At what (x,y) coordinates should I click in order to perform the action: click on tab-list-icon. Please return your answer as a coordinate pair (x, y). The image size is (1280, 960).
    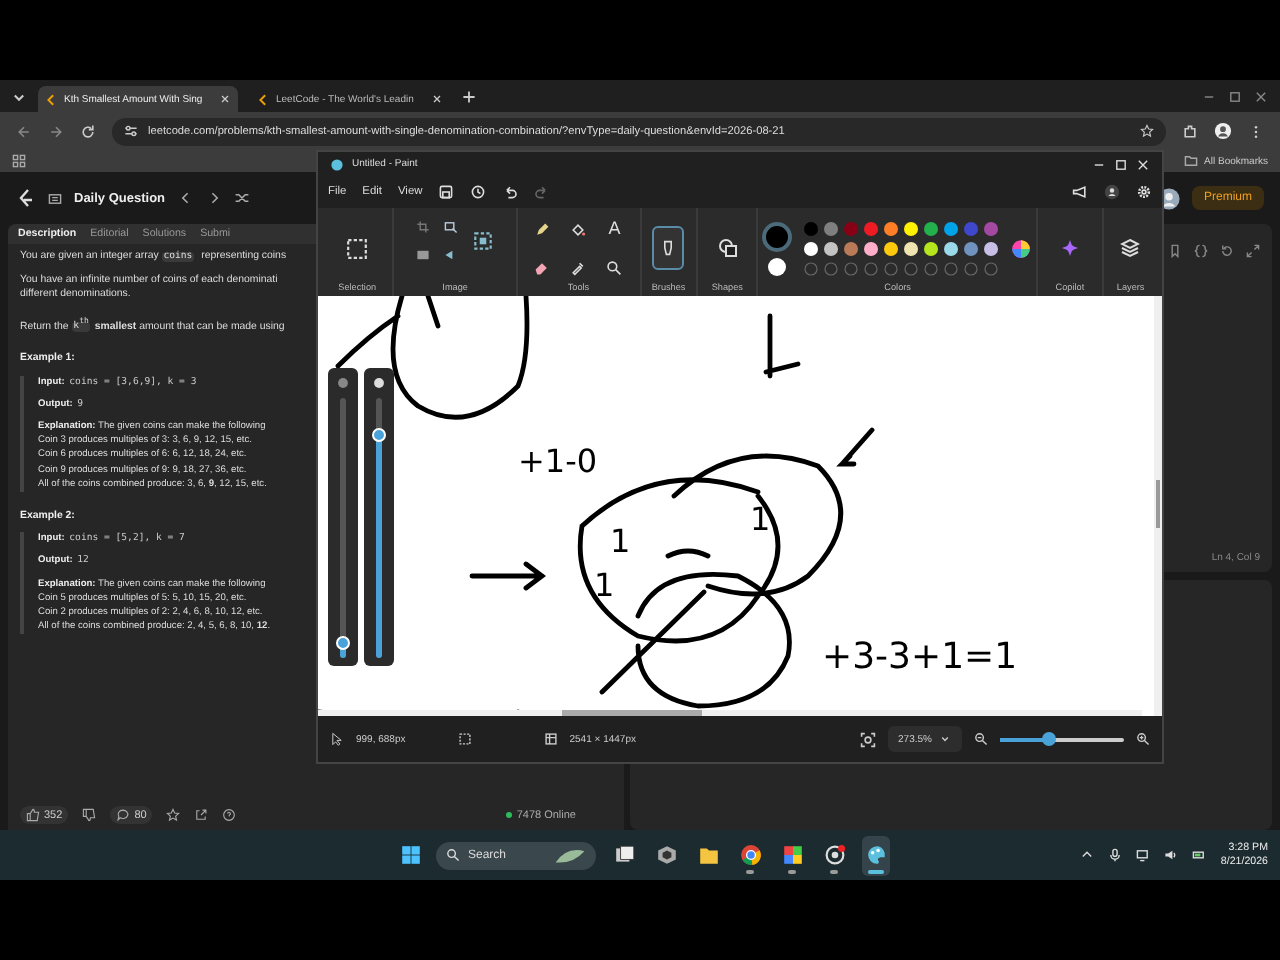
    Looking at the image, I should click on (19, 96).